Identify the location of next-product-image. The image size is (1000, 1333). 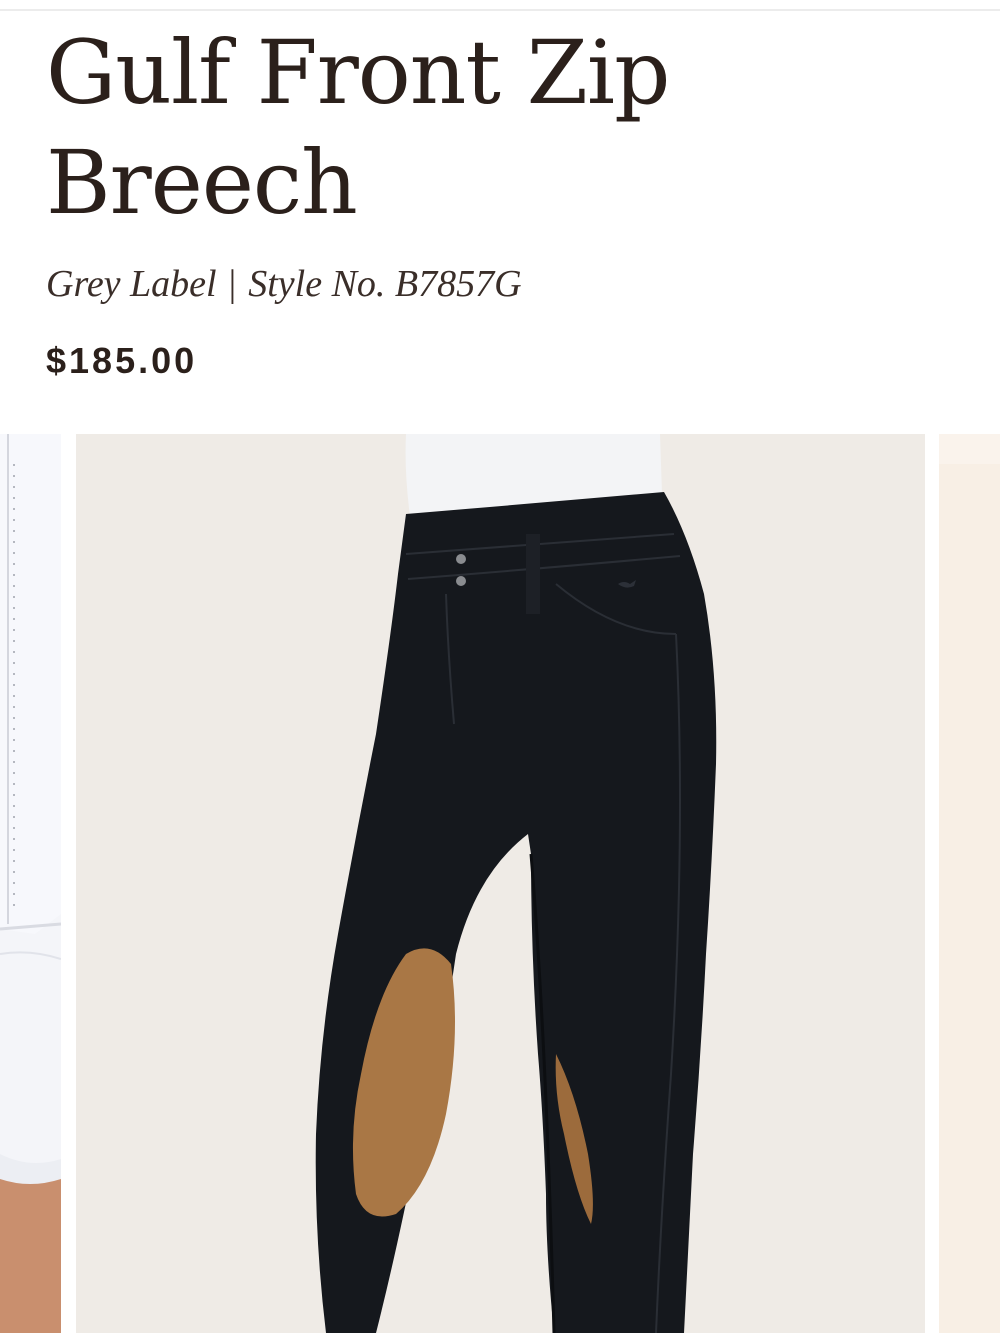
(969, 883).